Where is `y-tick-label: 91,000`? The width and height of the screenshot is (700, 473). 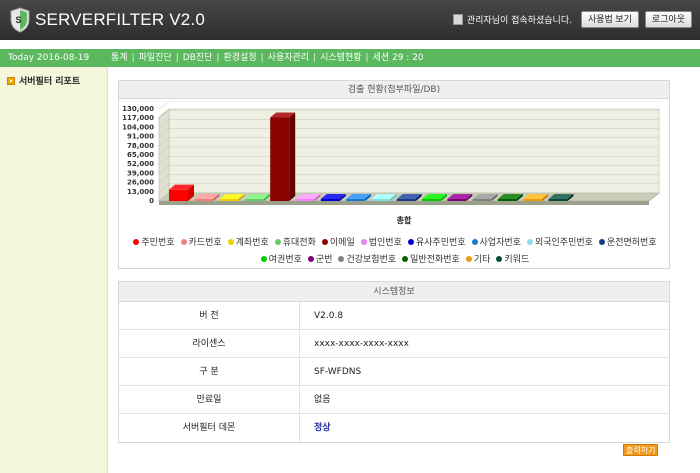
y-tick-label: 91,000 is located at coordinates (140, 137).